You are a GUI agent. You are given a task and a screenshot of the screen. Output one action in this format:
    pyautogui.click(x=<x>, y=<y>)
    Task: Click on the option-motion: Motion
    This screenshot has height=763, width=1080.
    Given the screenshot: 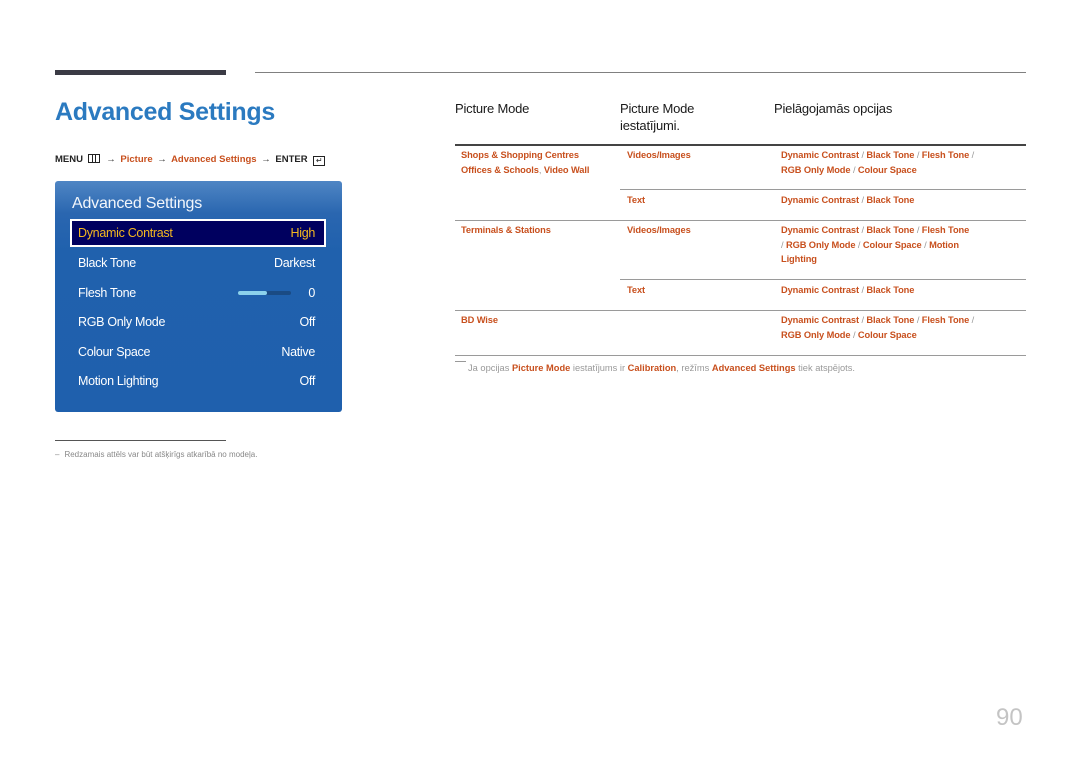 What is the action you would take?
    pyautogui.click(x=944, y=244)
    